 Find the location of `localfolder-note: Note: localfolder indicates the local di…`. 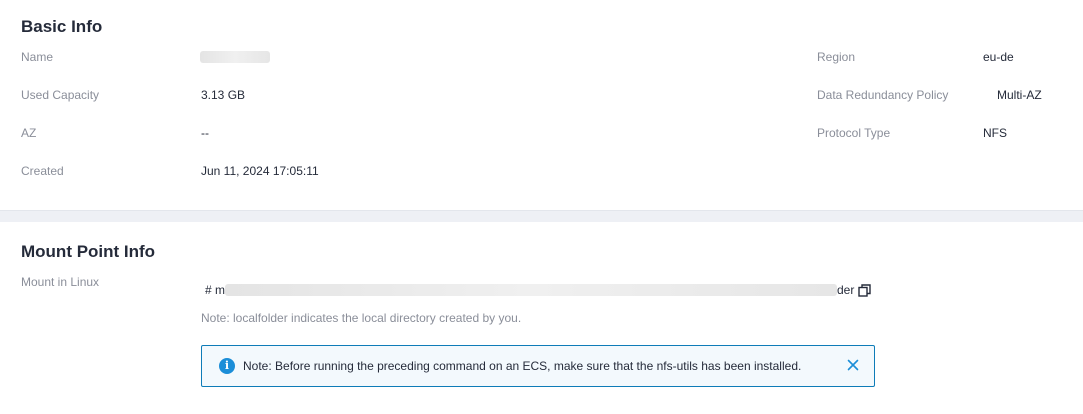

localfolder-note: Note: localfolder indicates the local di… is located at coordinates (361, 318).